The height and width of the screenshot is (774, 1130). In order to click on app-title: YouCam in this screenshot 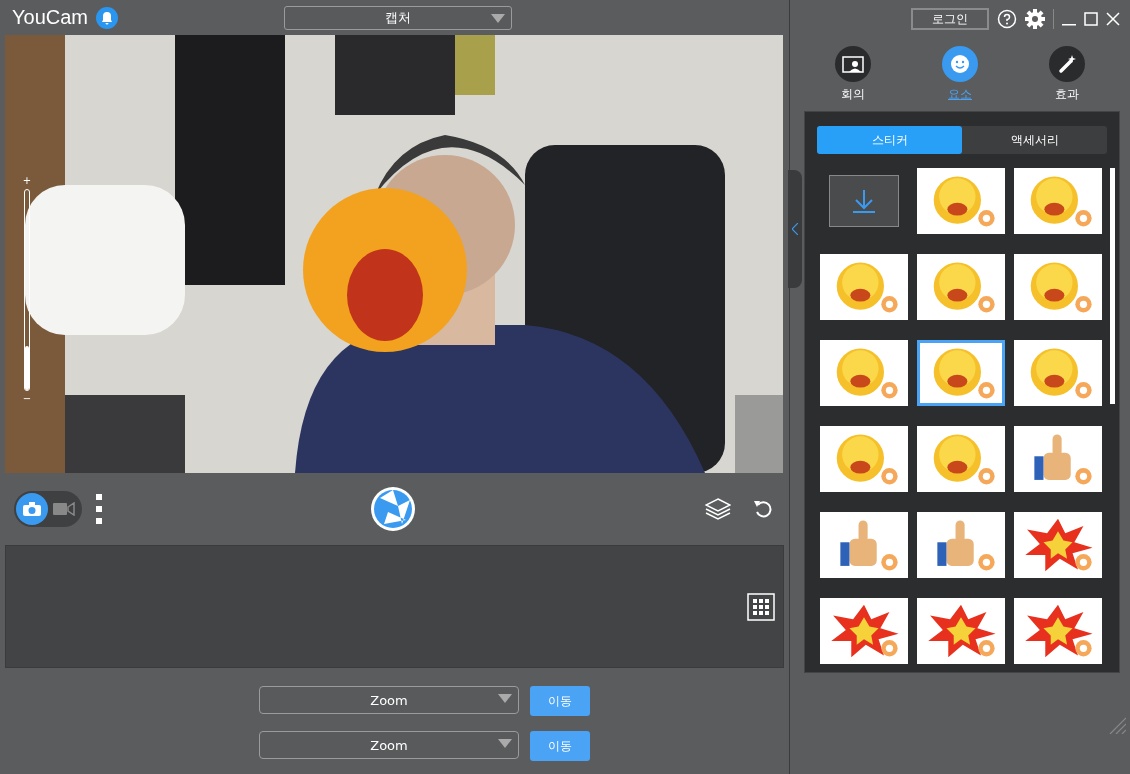, I will do `click(50, 17)`.